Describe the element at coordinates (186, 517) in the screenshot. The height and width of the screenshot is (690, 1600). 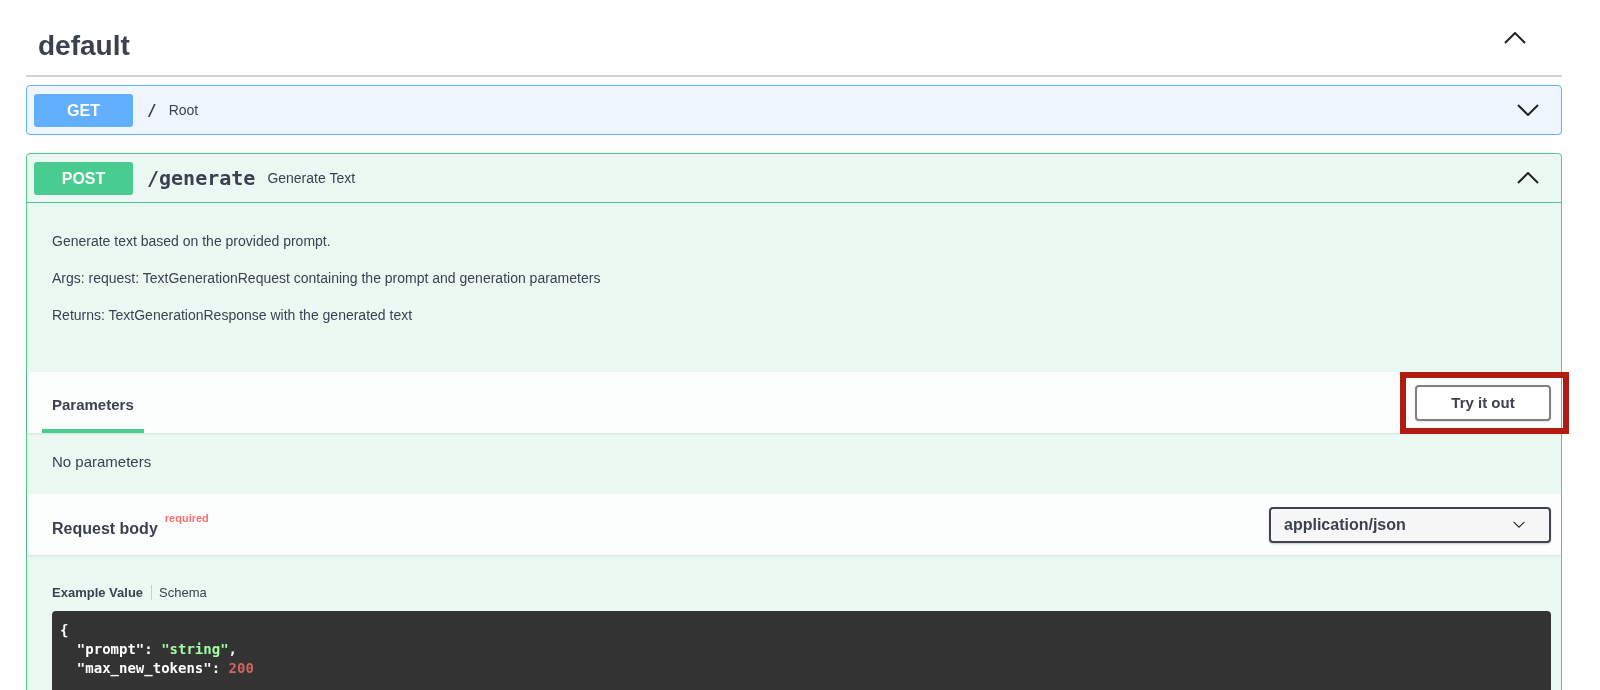
I see `required-label: required` at that location.